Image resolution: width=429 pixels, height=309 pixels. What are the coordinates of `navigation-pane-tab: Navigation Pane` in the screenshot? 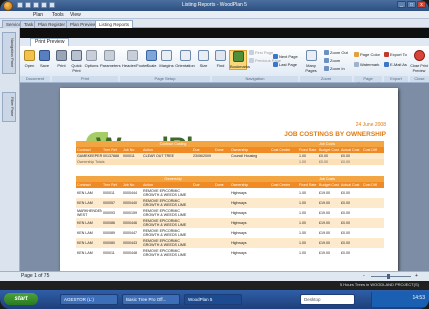 It's located at (9, 53).